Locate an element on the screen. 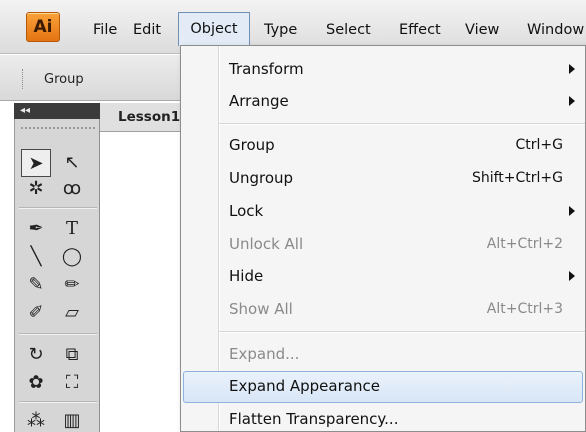 The image size is (586, 432). direct-selection-tool-icon: ↖ is located at coordinates (72, 163).